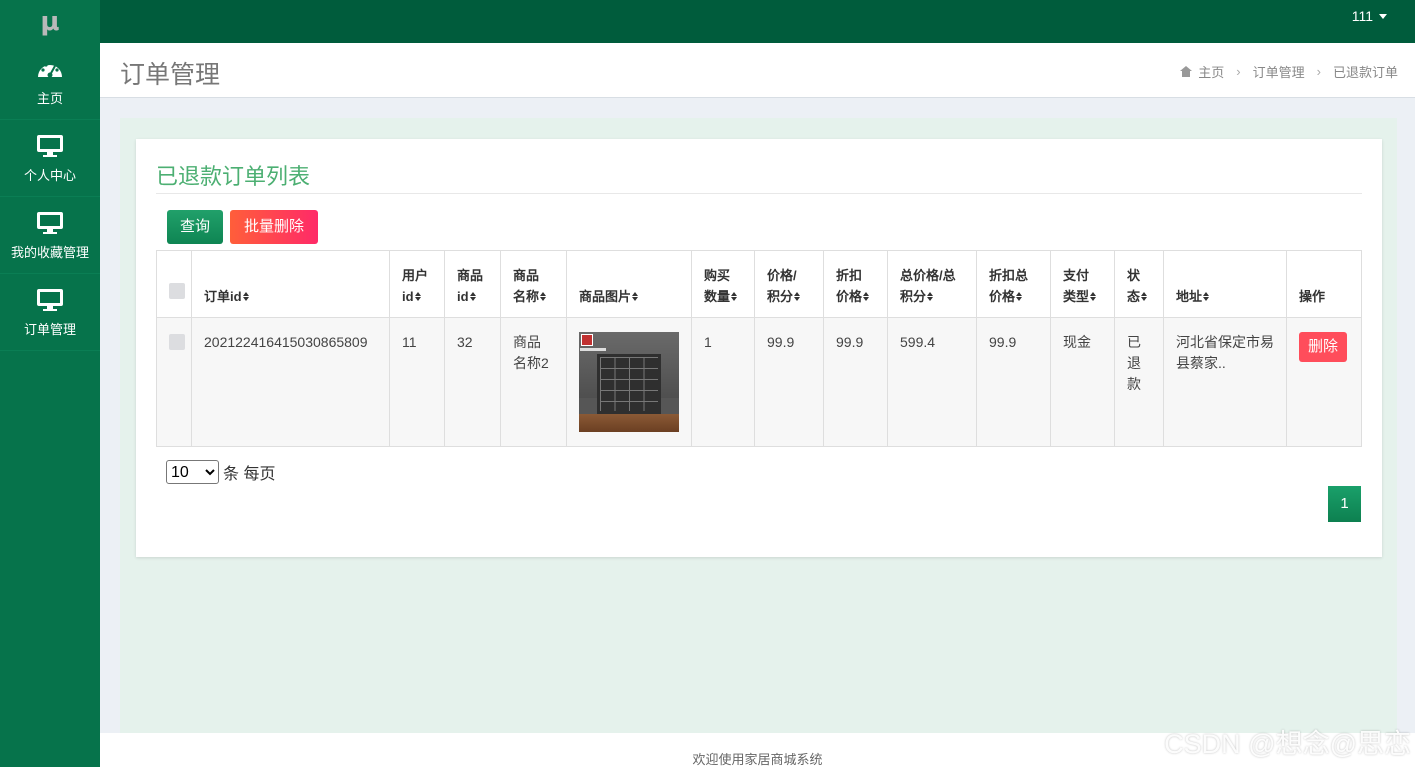  I want to click on cell-actions: 删除, so click(1324, 382).